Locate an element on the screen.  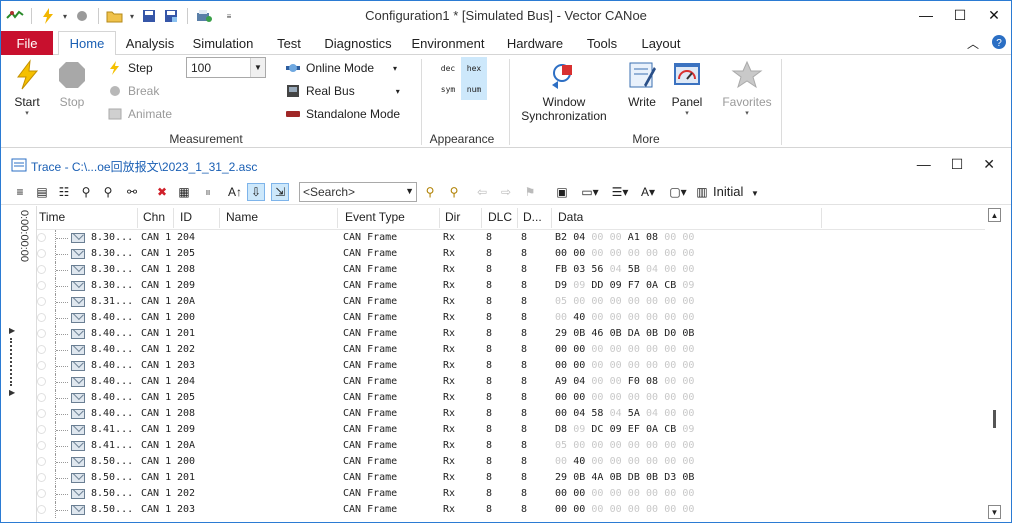
tab-file: File is located at coordinates (27, 43).